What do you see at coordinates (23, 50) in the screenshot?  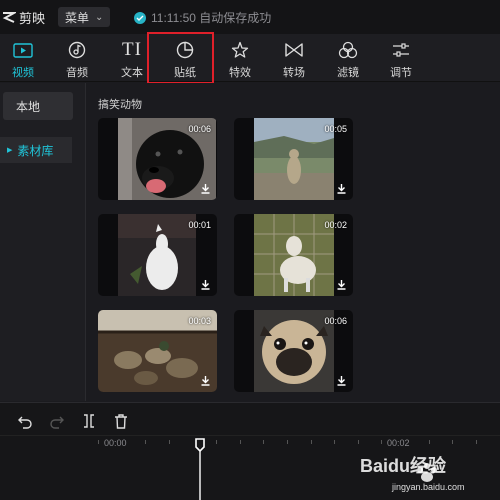 I see `video-icon` at bounding box center [23, 50].